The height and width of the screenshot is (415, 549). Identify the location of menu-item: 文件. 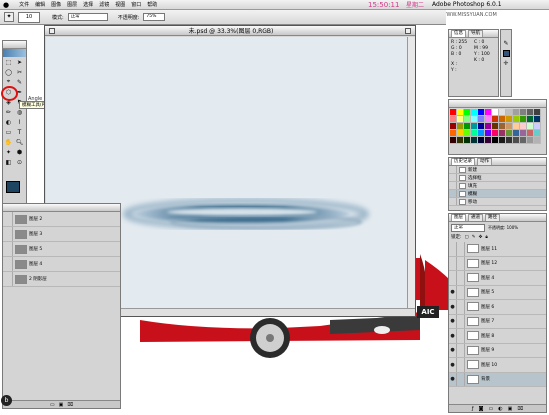
(24, 4).